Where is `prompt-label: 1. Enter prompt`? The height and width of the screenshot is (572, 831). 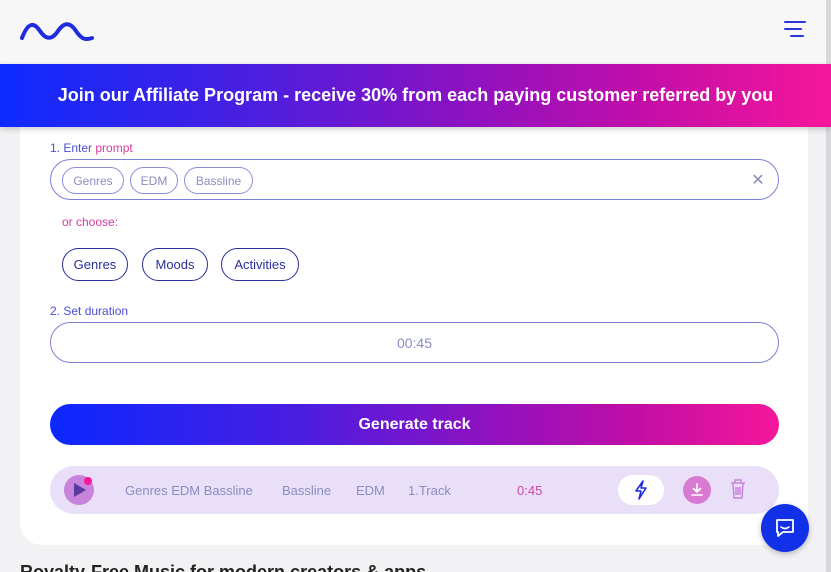 prompt-label: 1. Enter prompt is located at coordinates (91, 148).